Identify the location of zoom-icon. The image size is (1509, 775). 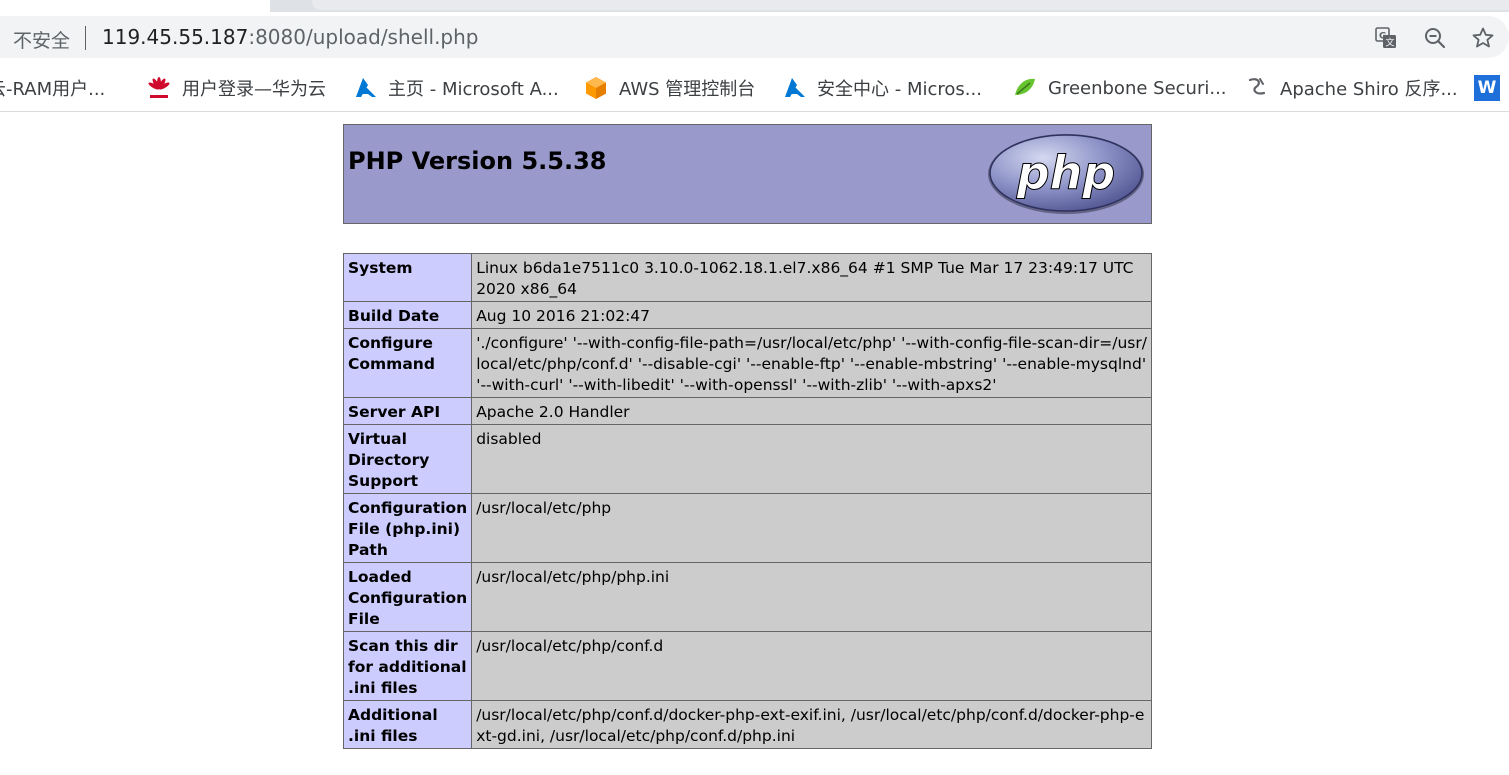
(1435, 38).